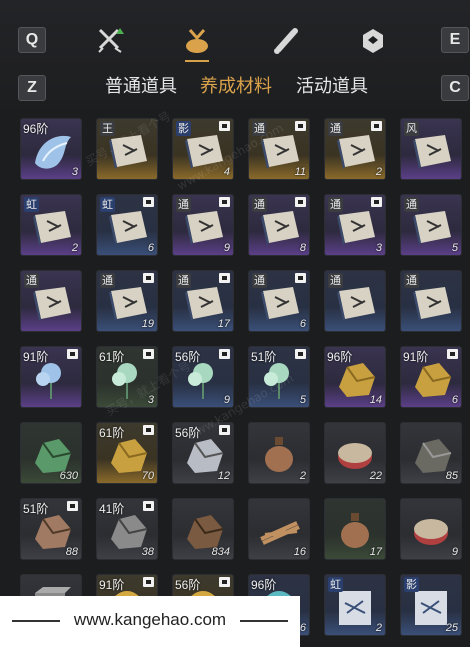 The image size is (470, 647). Describe the element at coordinates (141, 87) in the screenshot. I see `subtab-normal-items: 普通道具` at that location.